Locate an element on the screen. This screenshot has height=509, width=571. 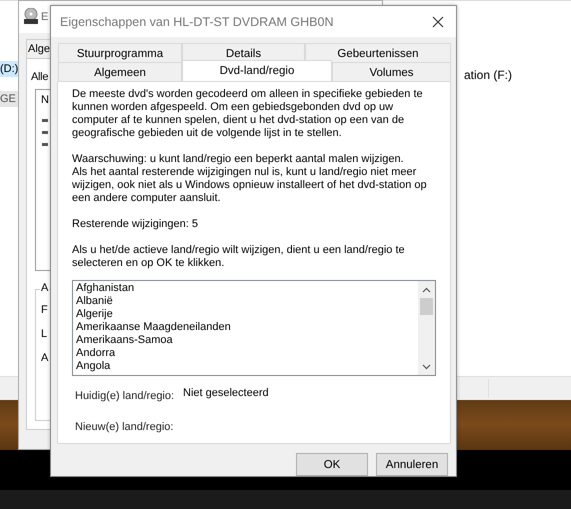
paragraph: Waarschuwing: u kunt land/regio een beperkt aantal malen wijzigen. is located at coordinates (238, 159).